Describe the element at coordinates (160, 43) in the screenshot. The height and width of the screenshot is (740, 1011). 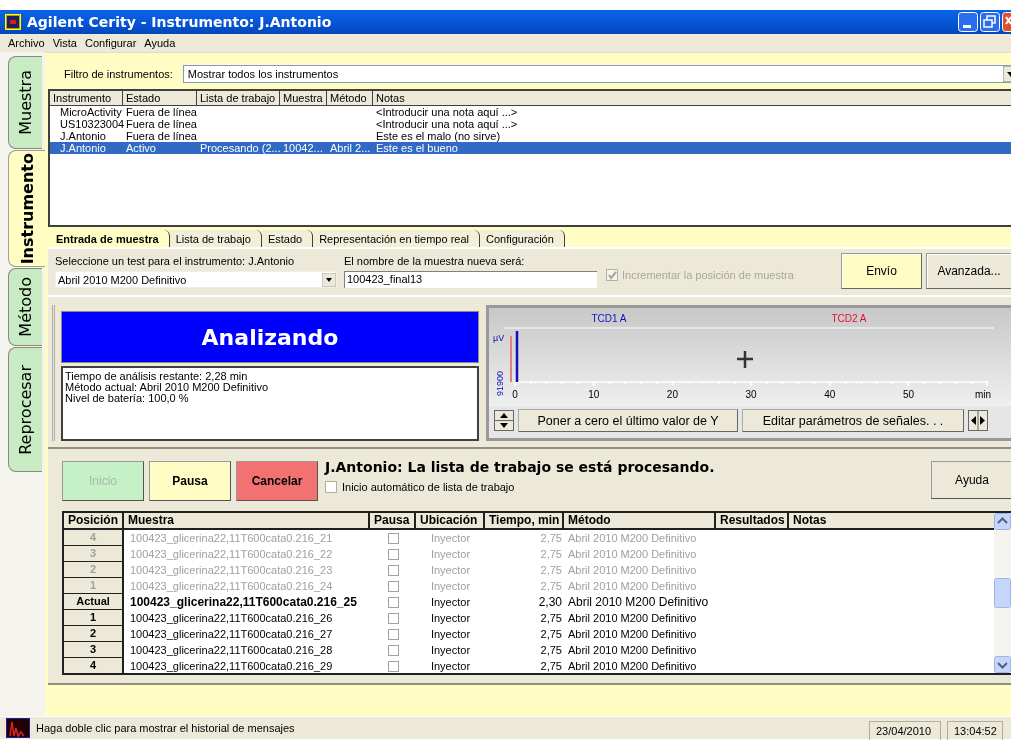
I see `menu-item: Ayuda` at that location.